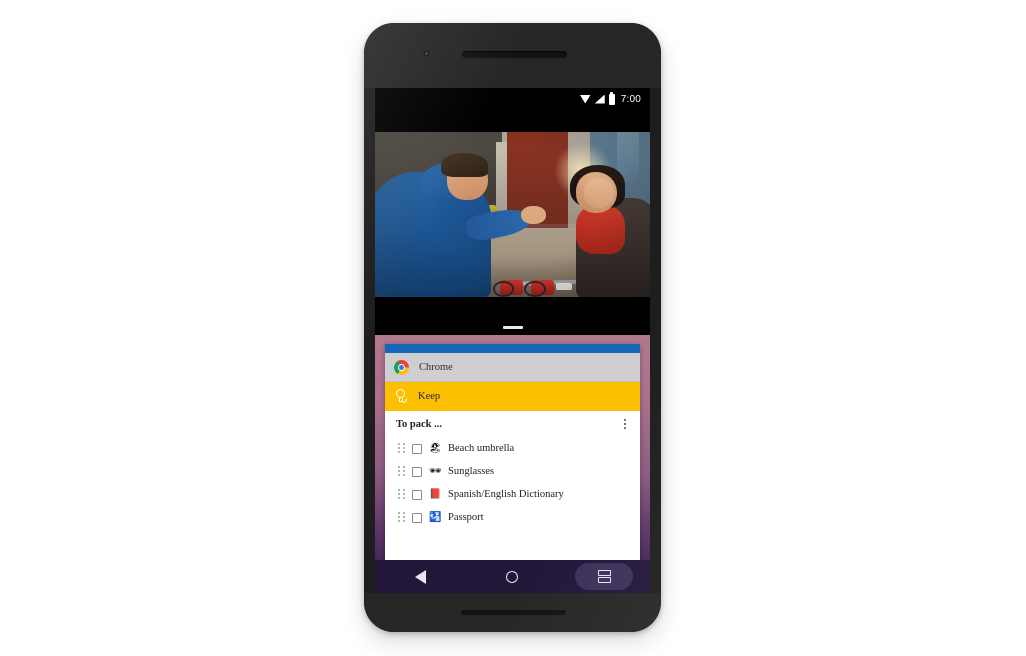 This screenshot has height=656, width=1026. I want to click on todo-item-label: Spanish/English Dictionary, so click(506, 494).